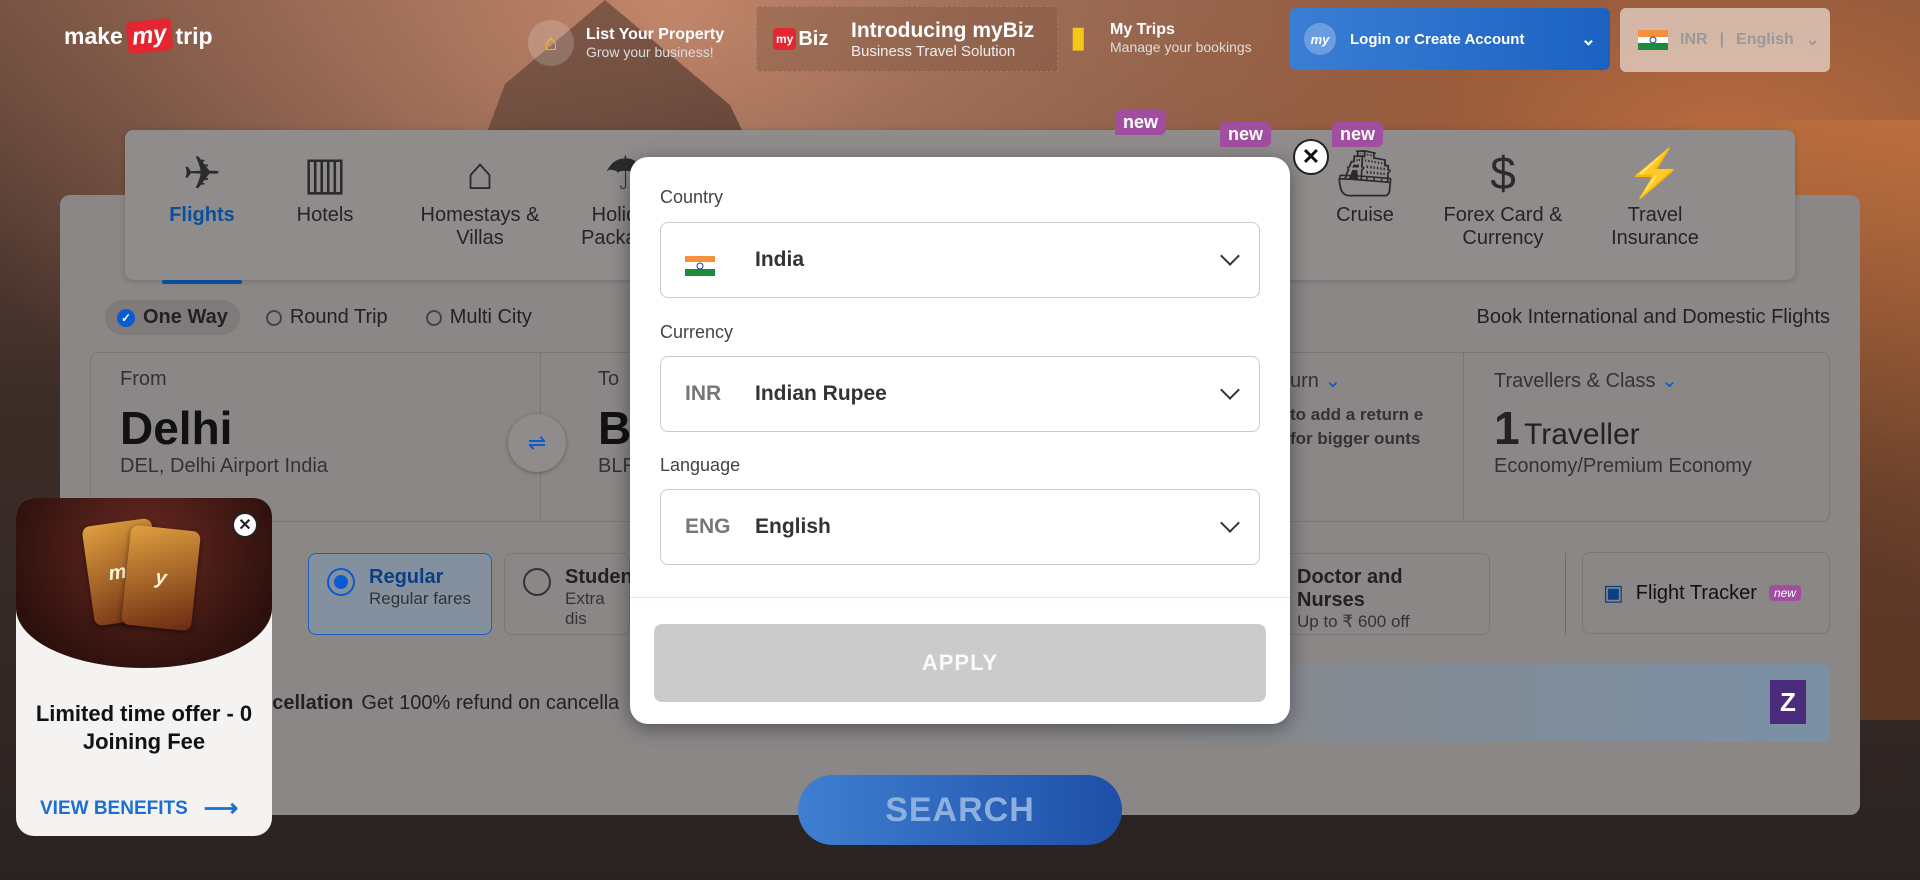 The height and width of the screenshot is (880, 1920). What do you see at coordinates (708, 526) in the screenshot?
I see `language-code: ENG` at bounding box center [708, 526].